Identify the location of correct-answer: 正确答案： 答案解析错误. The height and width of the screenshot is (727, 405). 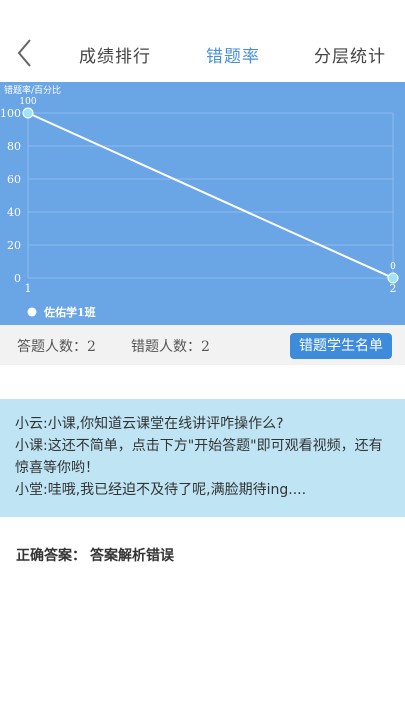
(95, 555).